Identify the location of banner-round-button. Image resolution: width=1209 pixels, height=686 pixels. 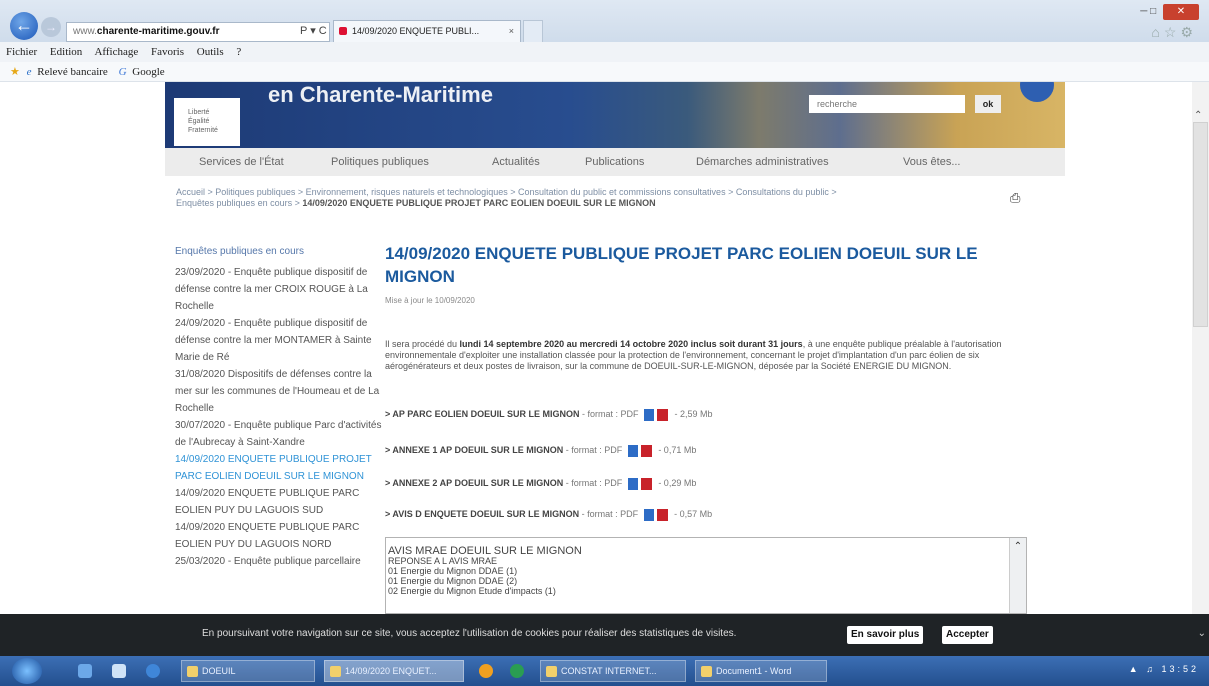
(1037, 92).